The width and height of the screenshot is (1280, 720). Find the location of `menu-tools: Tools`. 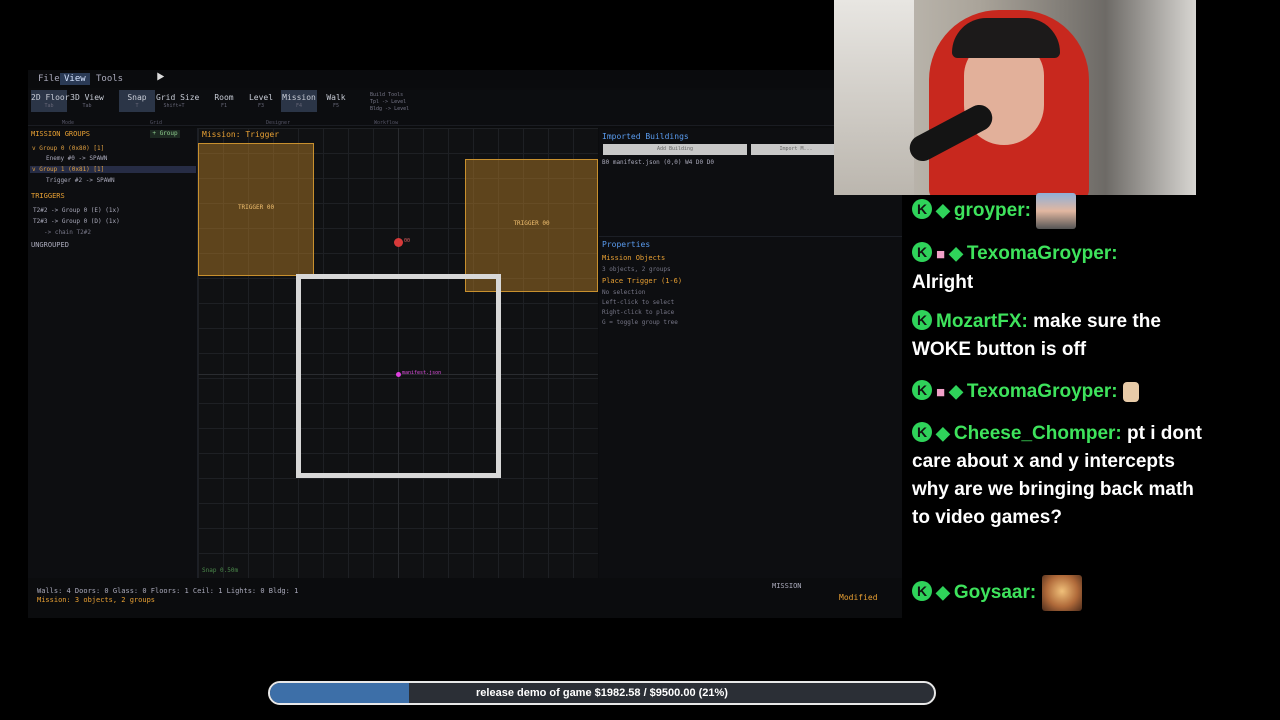

menu-tools: Tools is located at coordinates (109, 79).